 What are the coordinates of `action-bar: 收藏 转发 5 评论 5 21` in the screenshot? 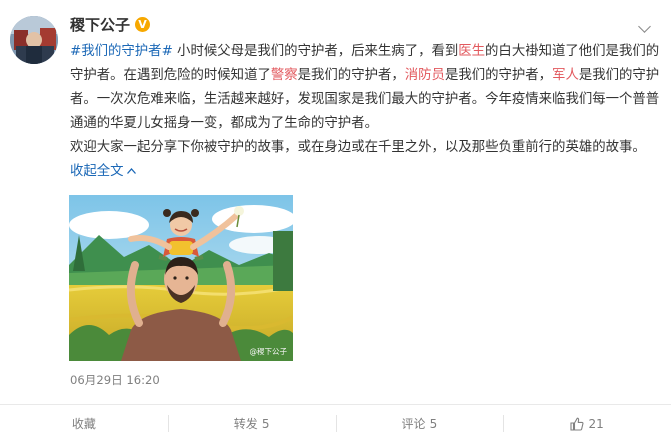 It's located at (335, 423).